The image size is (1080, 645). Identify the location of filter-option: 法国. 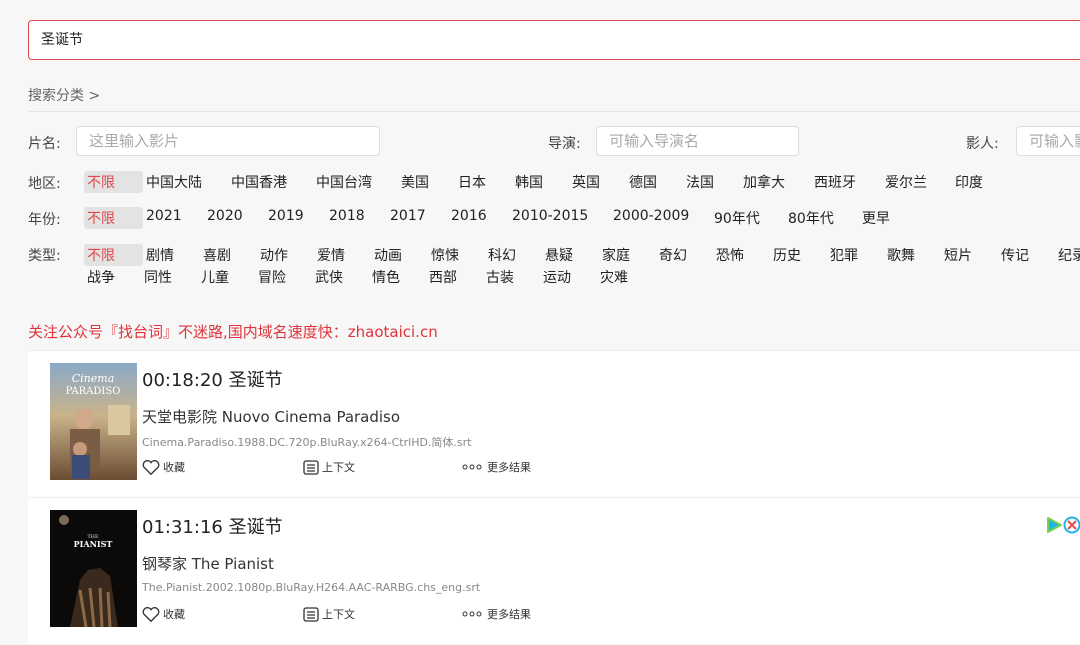
(711, 182).